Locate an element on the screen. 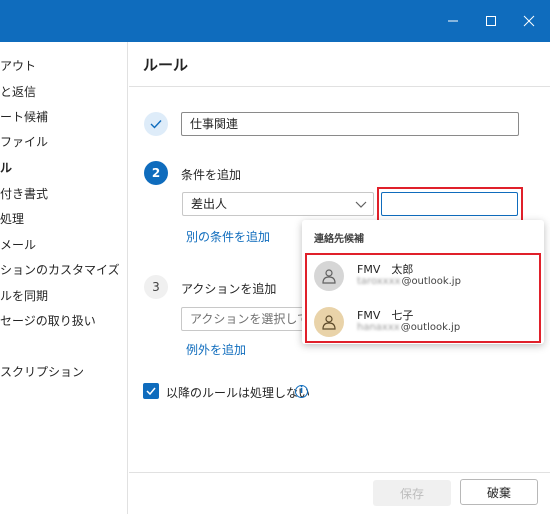  sidebar-item-mail: メール is located at coordinates (18, 245).